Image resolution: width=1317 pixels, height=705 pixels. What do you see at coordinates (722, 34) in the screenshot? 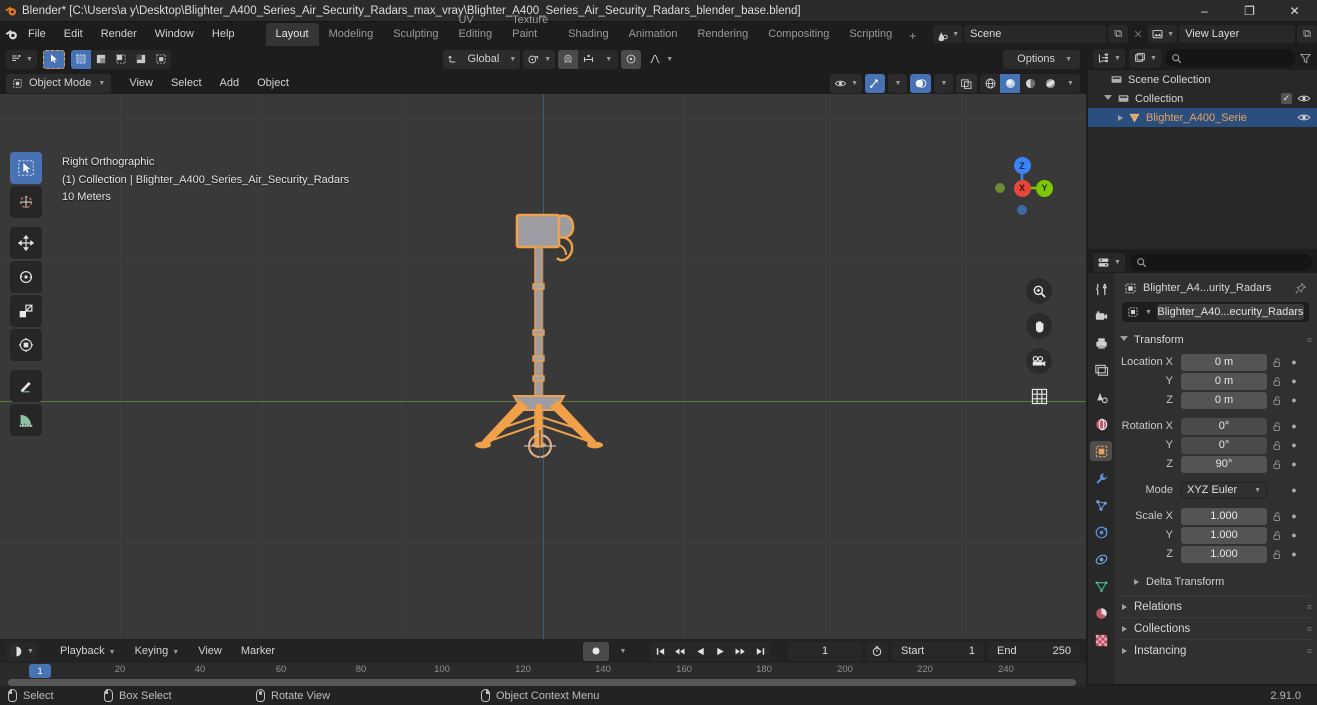
I see `tab-rendering: Rendering` at bounding box center [722, 34].